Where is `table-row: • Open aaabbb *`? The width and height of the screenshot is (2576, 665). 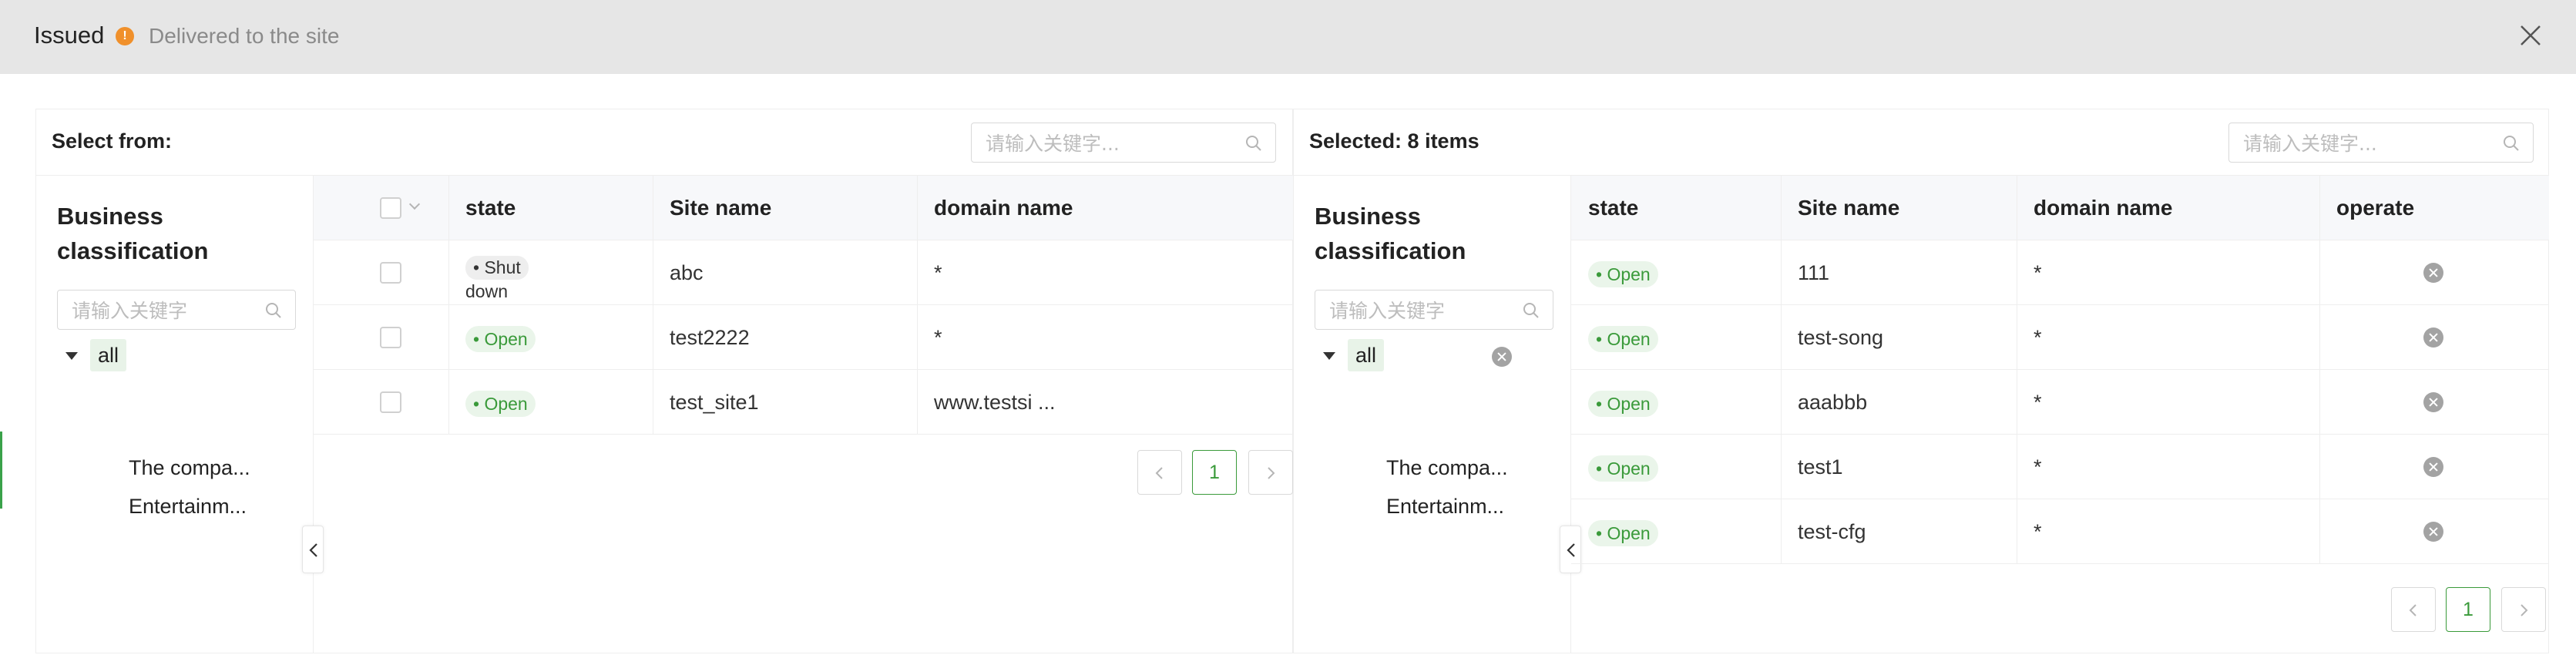
table-row: • Open aaabbb * is located at coordinates (2060, 402).